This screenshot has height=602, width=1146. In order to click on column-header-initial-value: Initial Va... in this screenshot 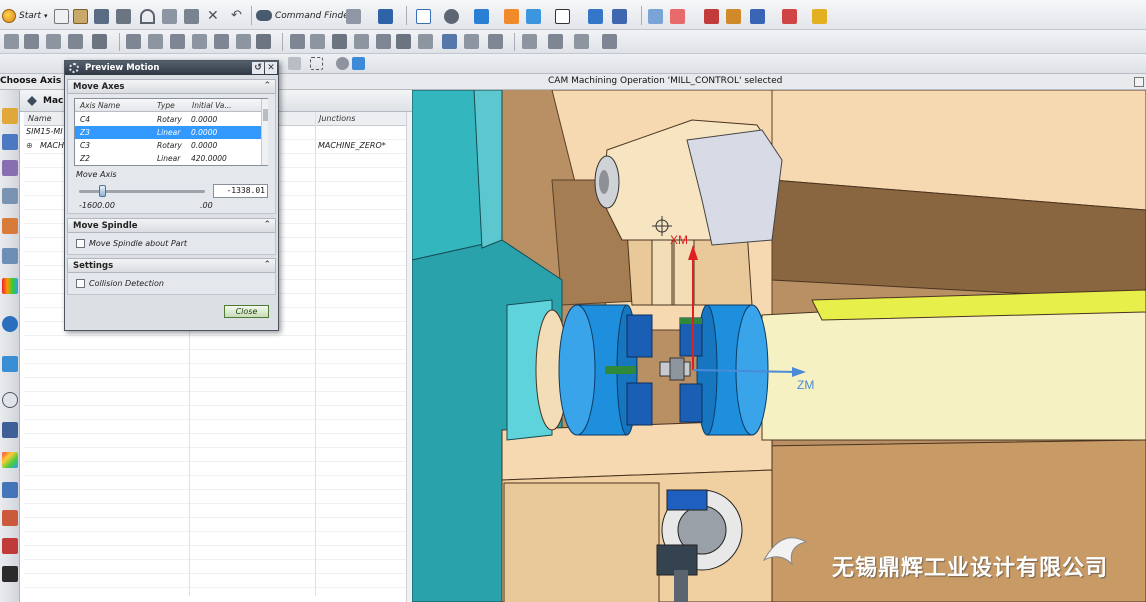, I will do `click(212, 105)`.